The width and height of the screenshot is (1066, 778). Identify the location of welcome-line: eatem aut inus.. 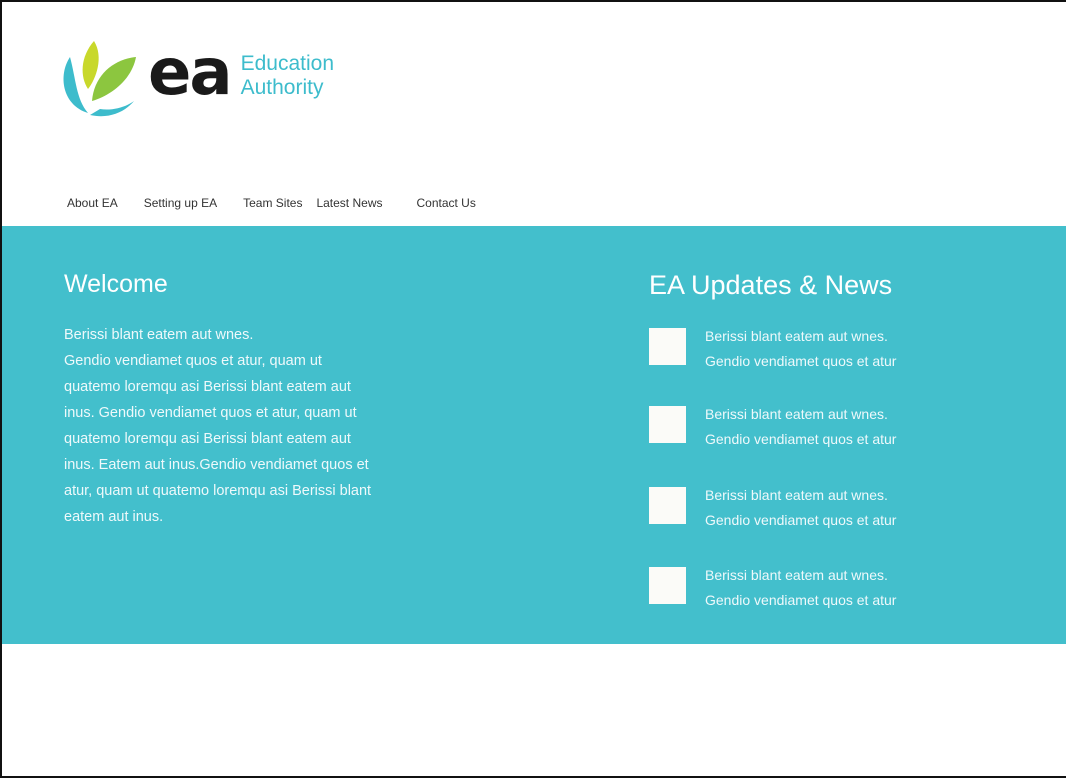
(114, 517).